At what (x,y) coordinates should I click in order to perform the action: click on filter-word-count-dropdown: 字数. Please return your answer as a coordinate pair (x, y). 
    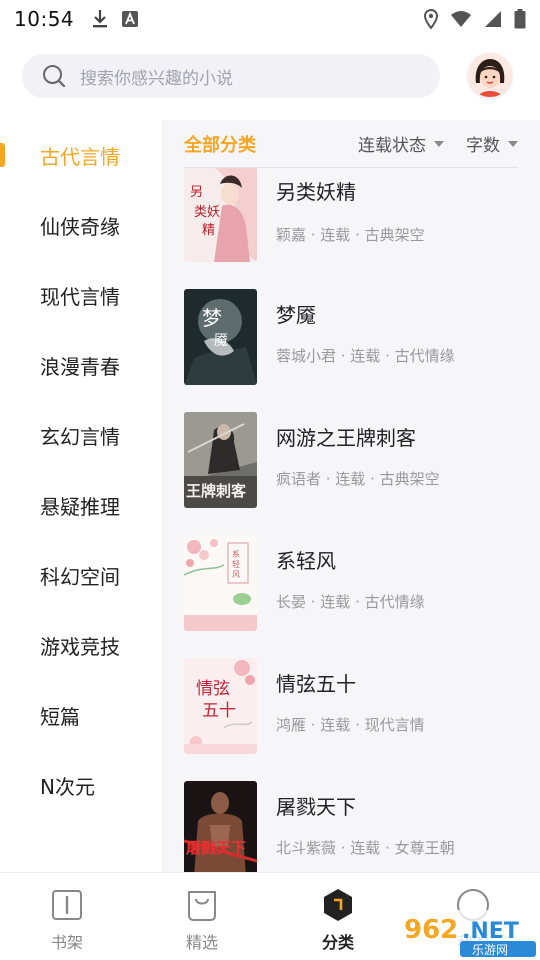
    Looking at the image, I should click on (492, 143).